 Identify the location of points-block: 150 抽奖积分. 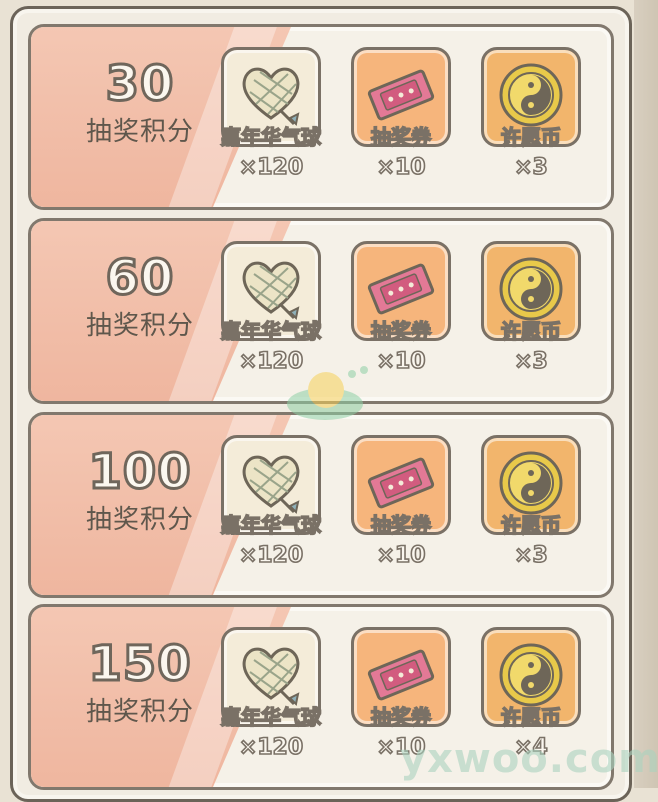
(140, 682).